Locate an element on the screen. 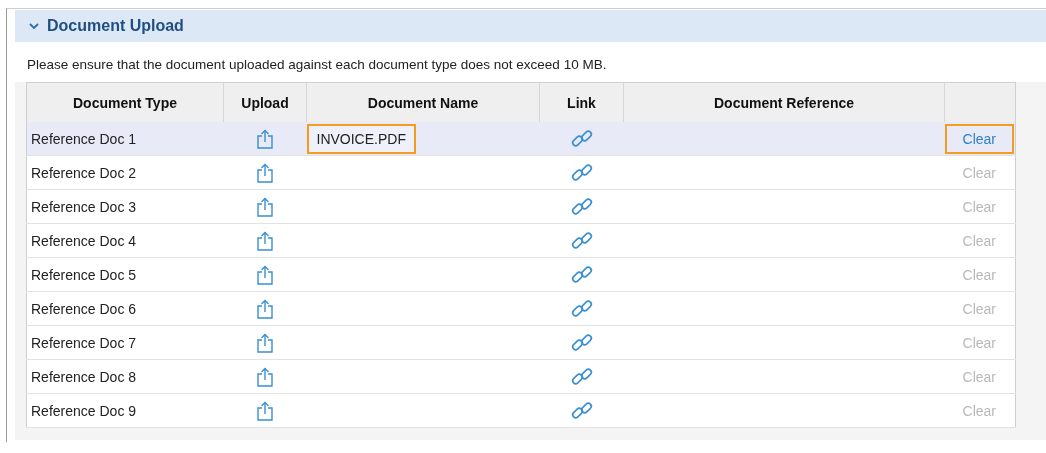 Image resolution: width=1046 pixels, height=453 pixels. table-cell: Reference Doc 7 is located at coordinates (125, 342).